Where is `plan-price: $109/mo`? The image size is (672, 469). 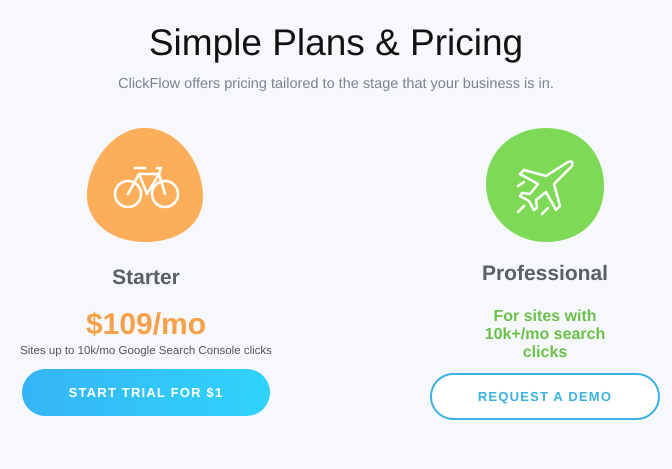 plan-price: $109/mo is located at coordinates (146, 324).